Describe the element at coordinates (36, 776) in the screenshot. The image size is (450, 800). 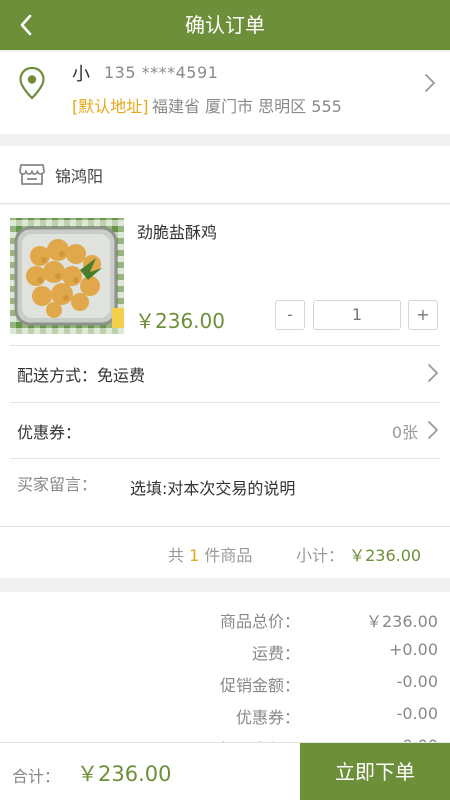
I see `total-label: 合计：` at that location.